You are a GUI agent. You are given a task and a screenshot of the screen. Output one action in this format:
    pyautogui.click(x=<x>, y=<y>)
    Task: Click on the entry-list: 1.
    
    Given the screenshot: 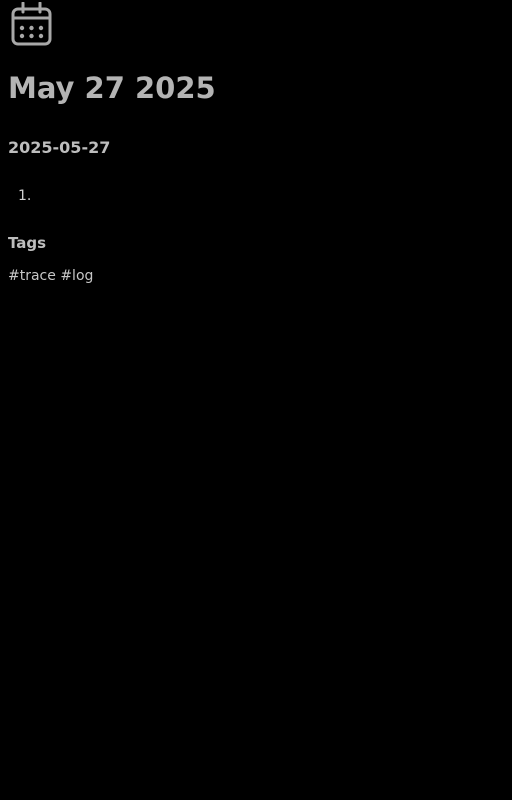 What is the action you would take?
    pyautogui.click(x=27, y=196)
    